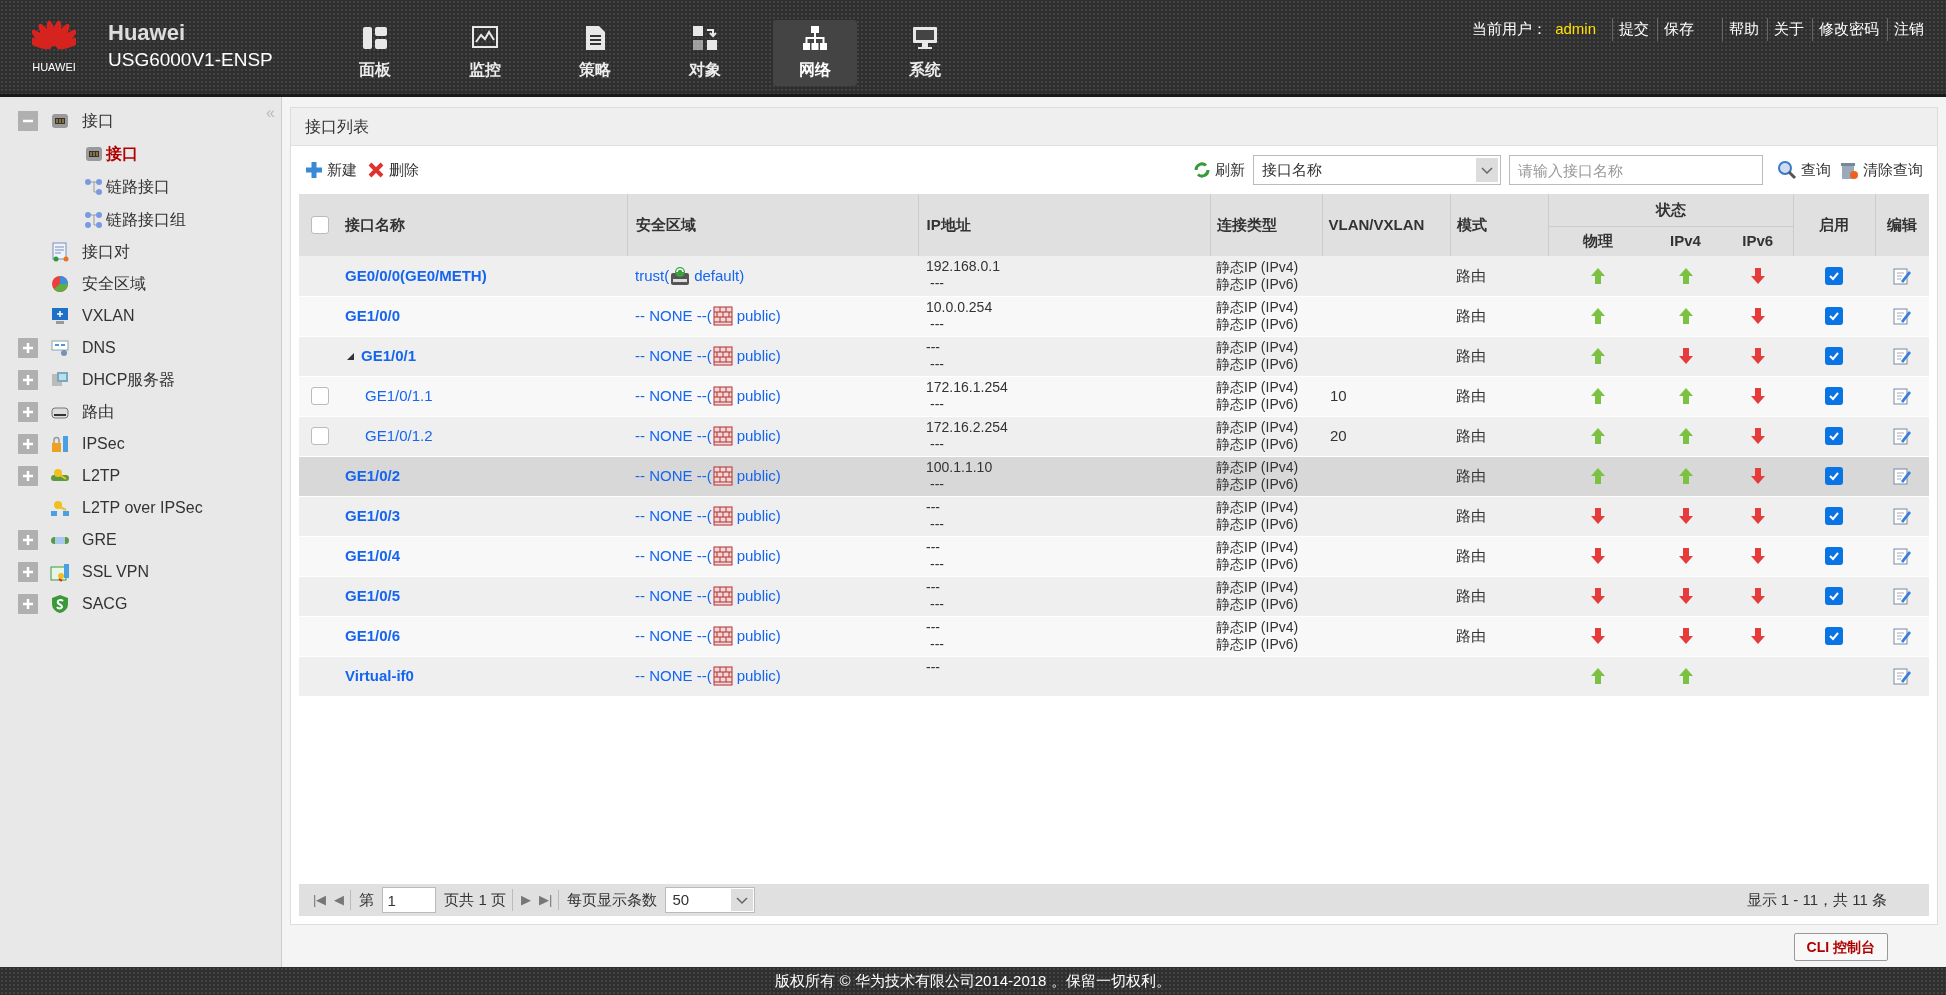 This screenshot has width=1946, height=995. What do you see at coordinates (101, 476) in the screenshot?
I see `tree-item: L2TP` at bounding box center [101, 476].